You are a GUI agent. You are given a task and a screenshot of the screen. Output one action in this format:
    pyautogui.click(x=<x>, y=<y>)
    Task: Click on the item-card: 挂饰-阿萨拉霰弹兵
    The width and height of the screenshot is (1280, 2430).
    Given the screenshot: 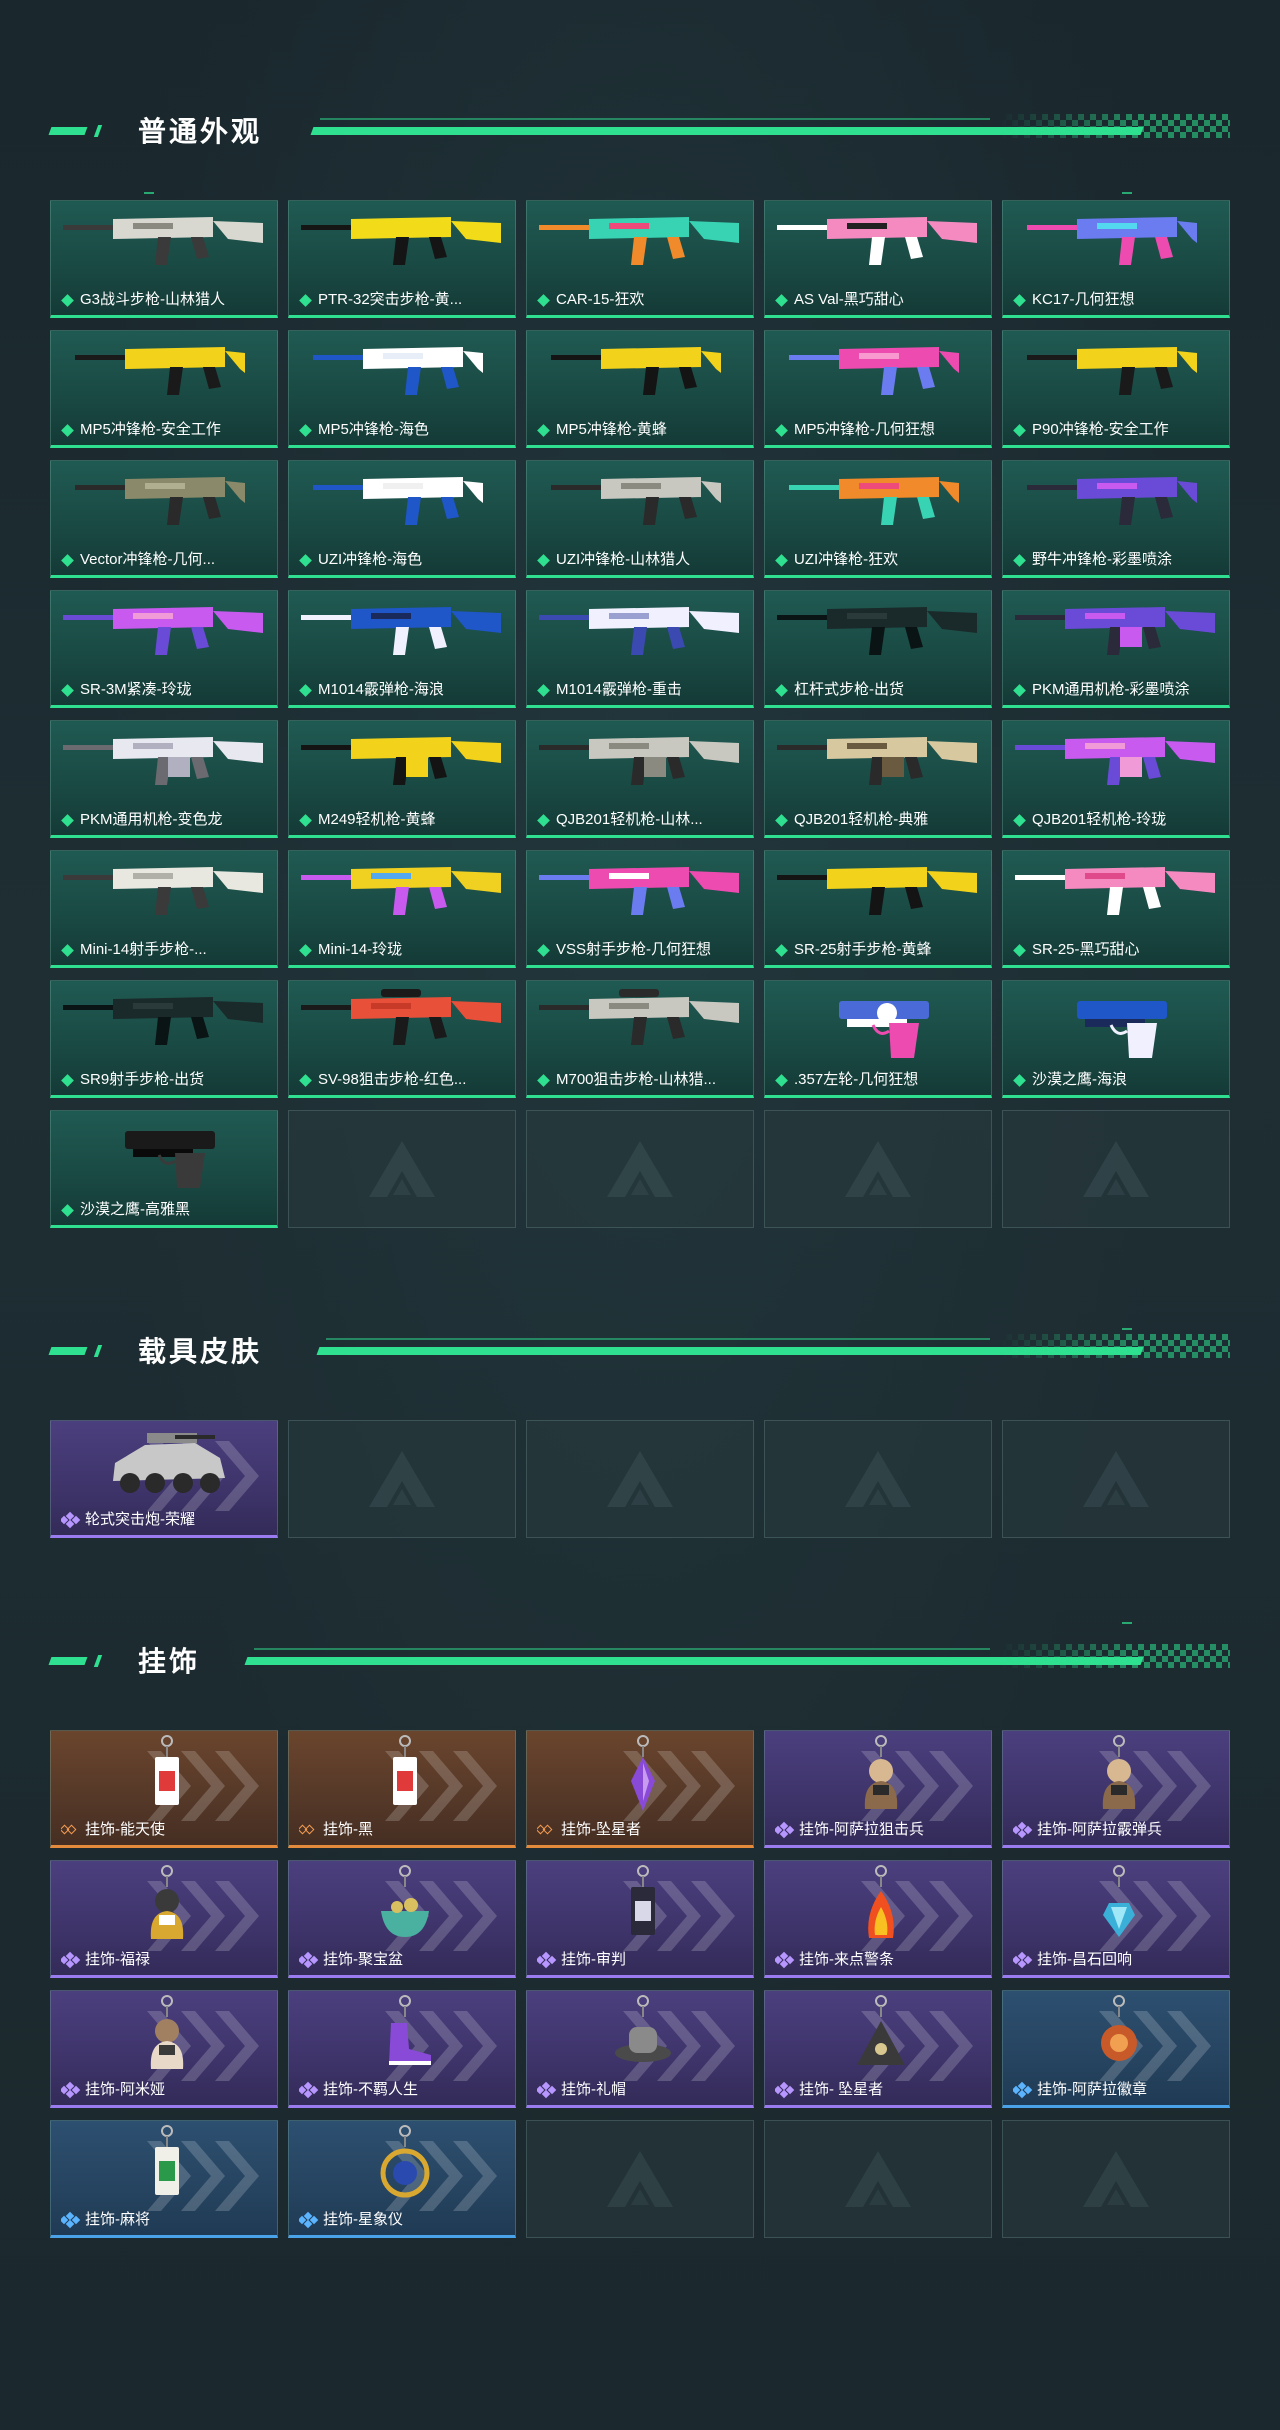 What is the action you would take?
    pyautogui.click(x=1116, y=1789)
    